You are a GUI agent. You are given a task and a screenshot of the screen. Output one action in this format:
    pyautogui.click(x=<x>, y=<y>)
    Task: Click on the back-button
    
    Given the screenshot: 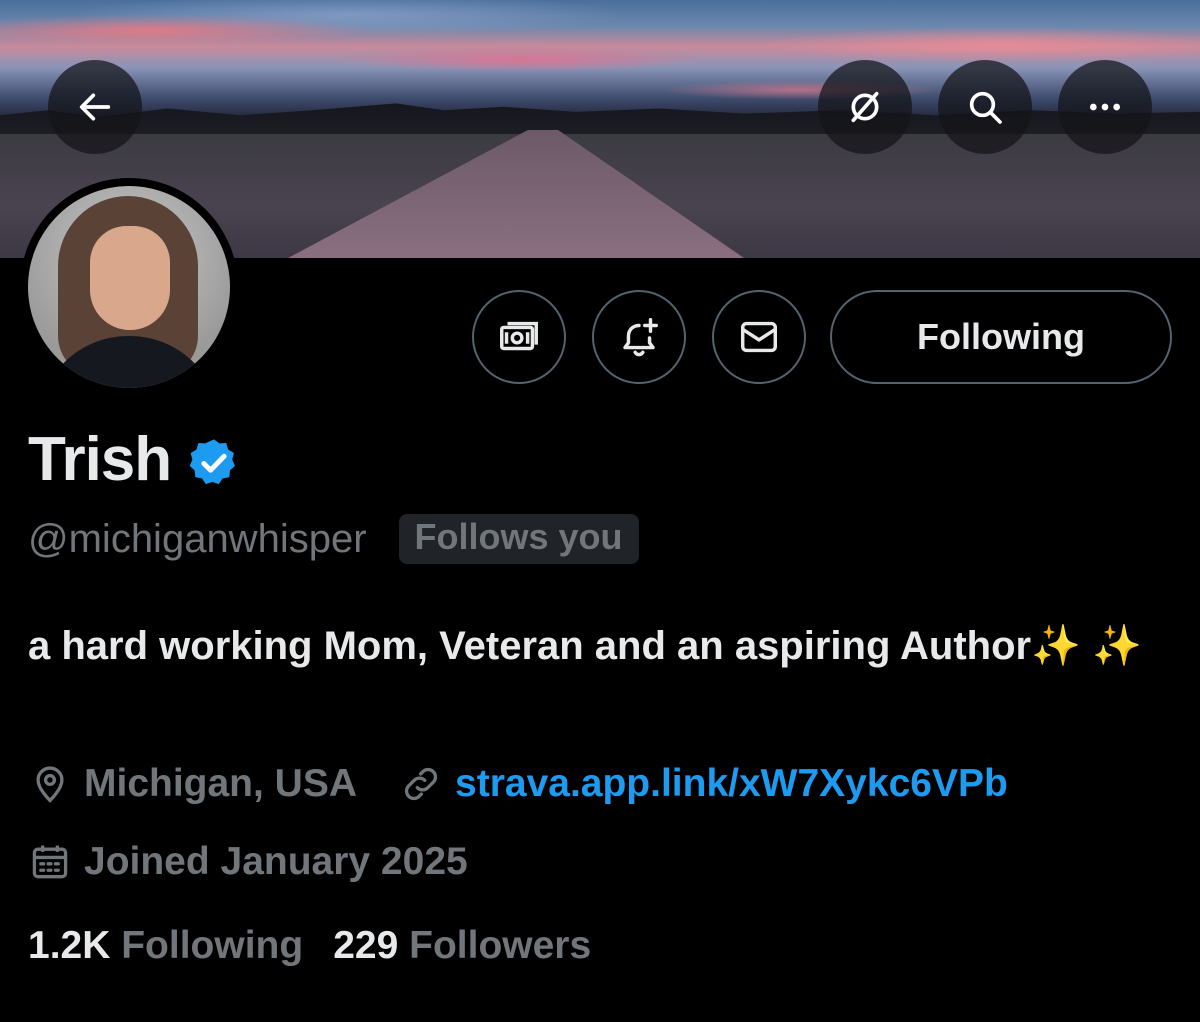 What is the action you would take?
    pyautogui.click(x=95, y=107)
    